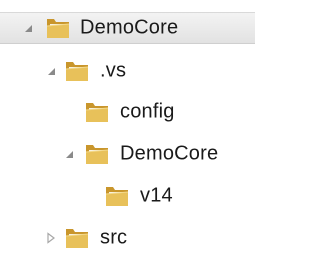 Image resolution: width=320 pixels, height=256 pixels. What do you see at coordinates (156, 195) in the screenshot?
I see `tree-item-label: v14` at bounding box center [156, 195].